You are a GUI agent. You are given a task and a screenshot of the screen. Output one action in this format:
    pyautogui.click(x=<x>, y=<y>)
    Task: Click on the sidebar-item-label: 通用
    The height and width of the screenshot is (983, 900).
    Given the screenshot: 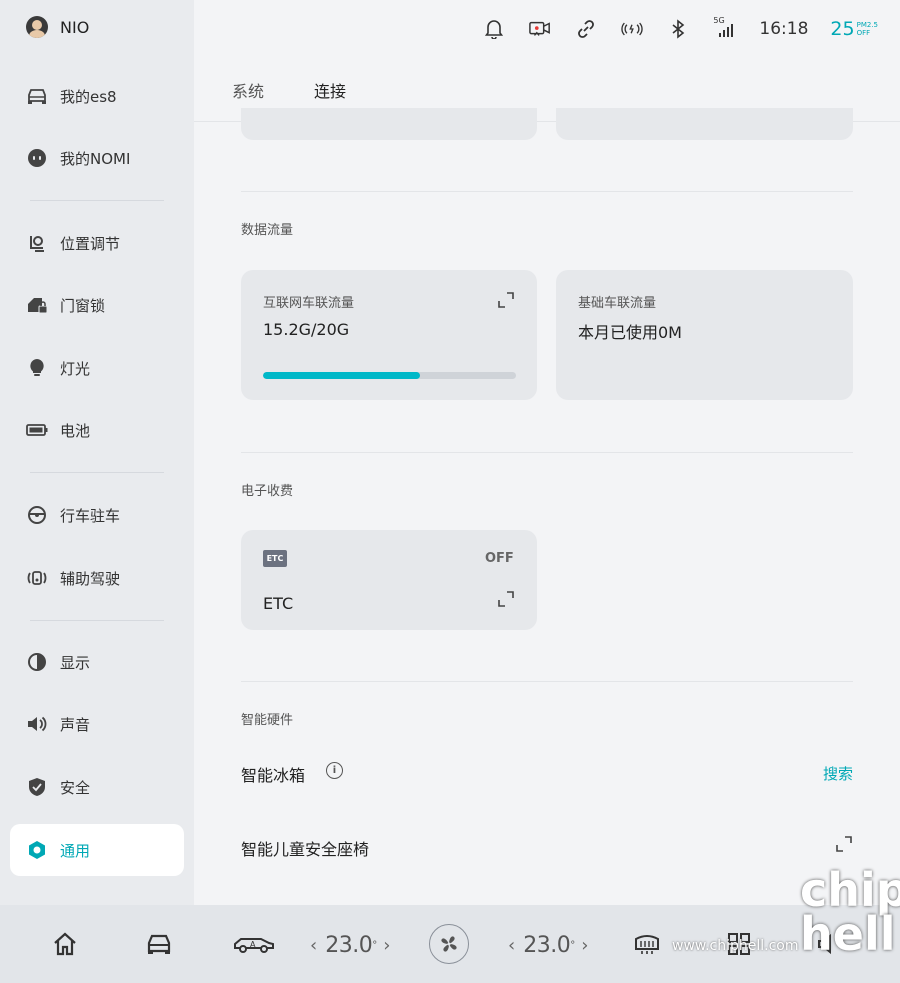 What is the action you would take?
    pyautogui.click(x=75, y=850)
    